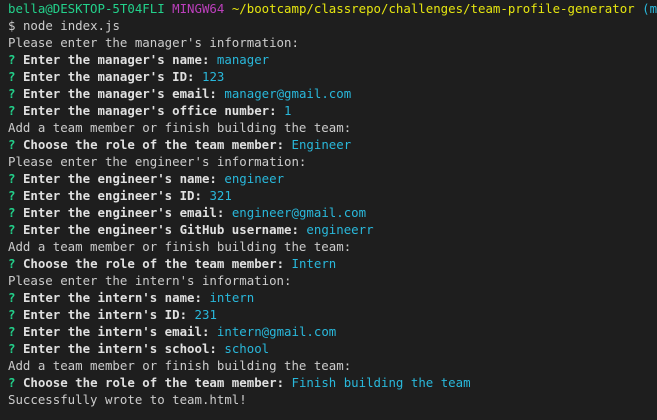 Image resolution: width=657 pixels, height=420 pixels. What do you see at coordinates (243, 59) in the screenshot?
I see `answer-text: manager` at bounding box center [243, 59].